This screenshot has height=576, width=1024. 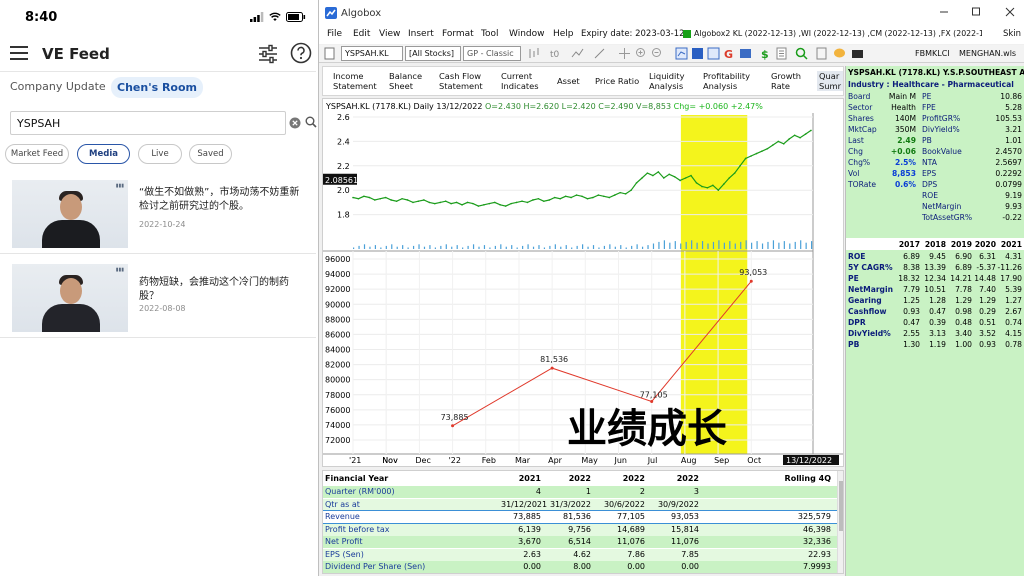 What do you see at coordinates (527, 34) in the screenshot?
I see `menu-window: Window` at bounding box center [527, 34].